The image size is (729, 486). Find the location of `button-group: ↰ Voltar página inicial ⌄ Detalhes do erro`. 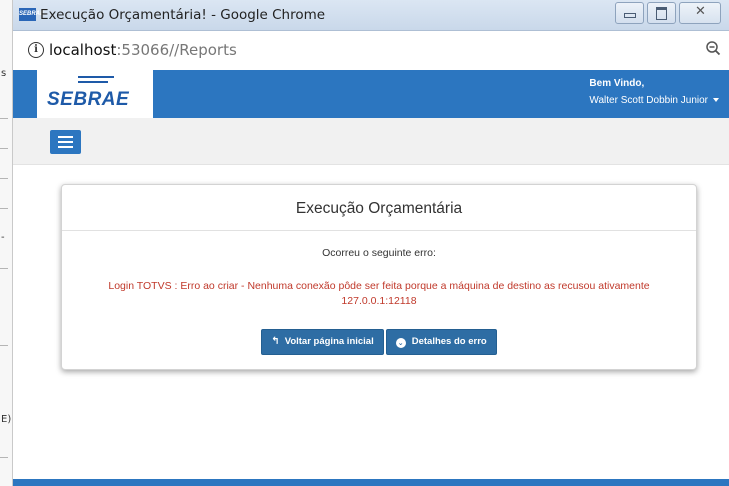

button-group: ↰ Voltar página inicial ⌄ Detalhes do erro is located at coordinates (379, 342).